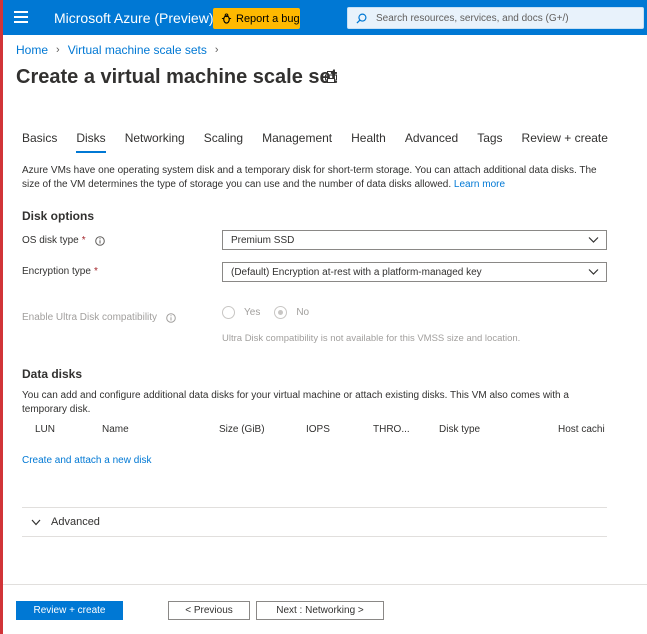  Describe the element at coordinates (155, 142) in the screenshot. I see `tab-networking: Networking` at that location.